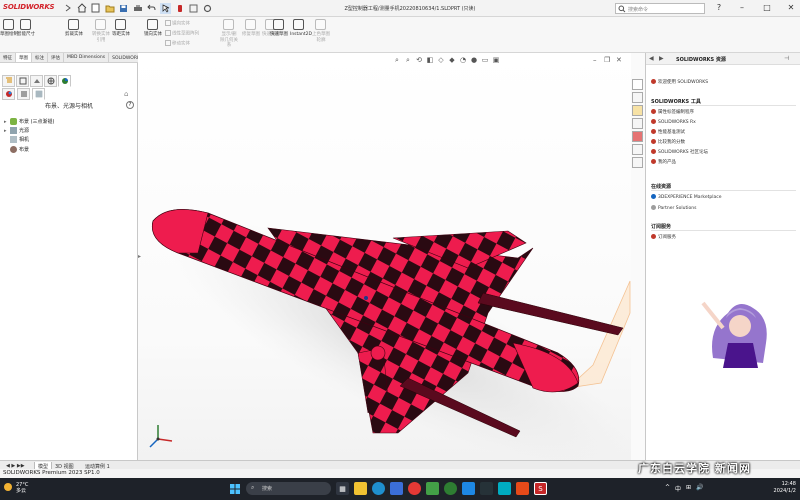 The image size is (800, 500). What do you see at coordinates (177, 23) in the screenshot?
I see `mirror-small-item: 镜向实体` at bounding box center [177, 23].